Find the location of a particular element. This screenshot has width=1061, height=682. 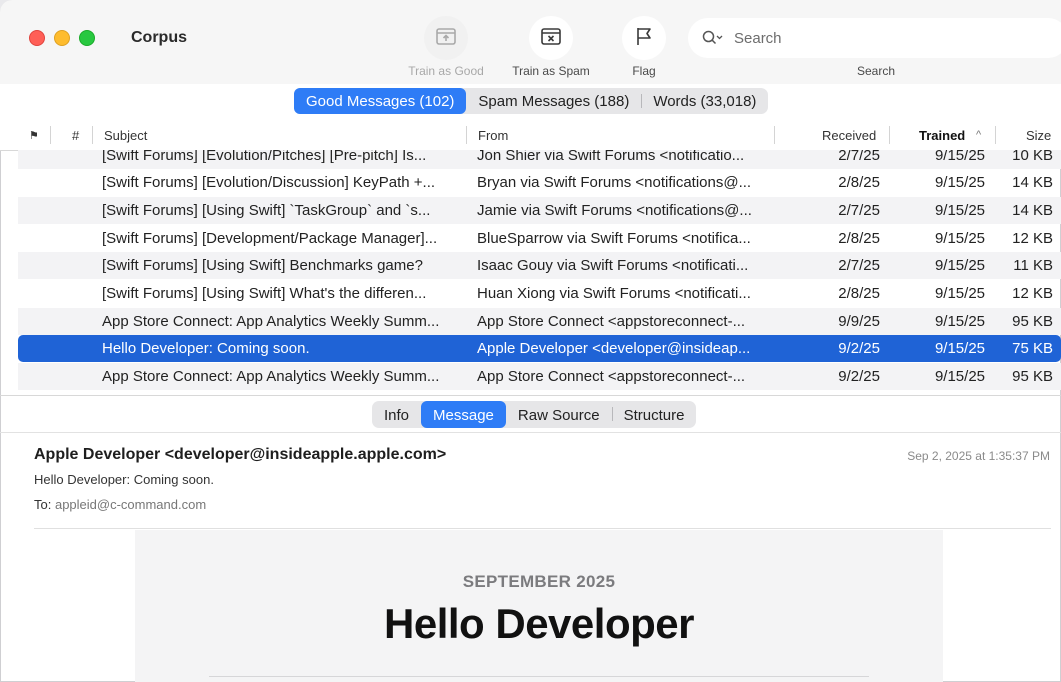

list-divider is located at coordinates (530, 395).